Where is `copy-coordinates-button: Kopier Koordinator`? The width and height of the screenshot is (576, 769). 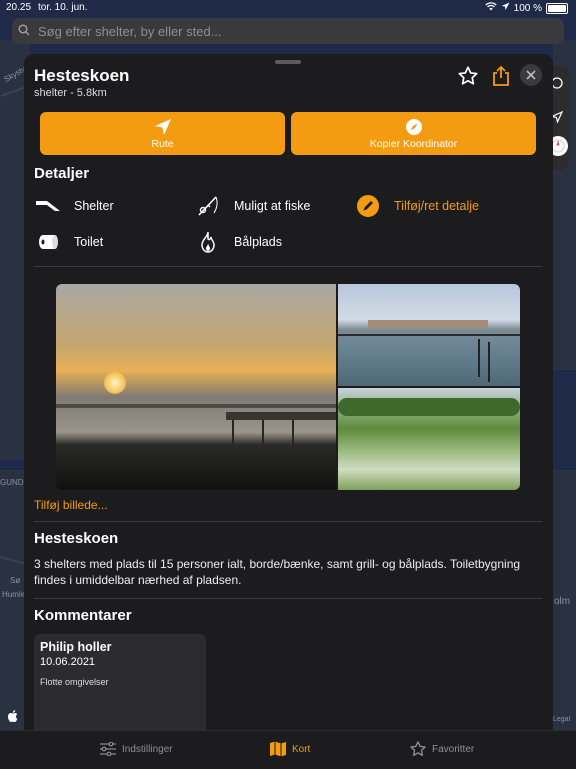 copy-coordinates-button: Kopier Koordinator is located at coordinates (413, 133).